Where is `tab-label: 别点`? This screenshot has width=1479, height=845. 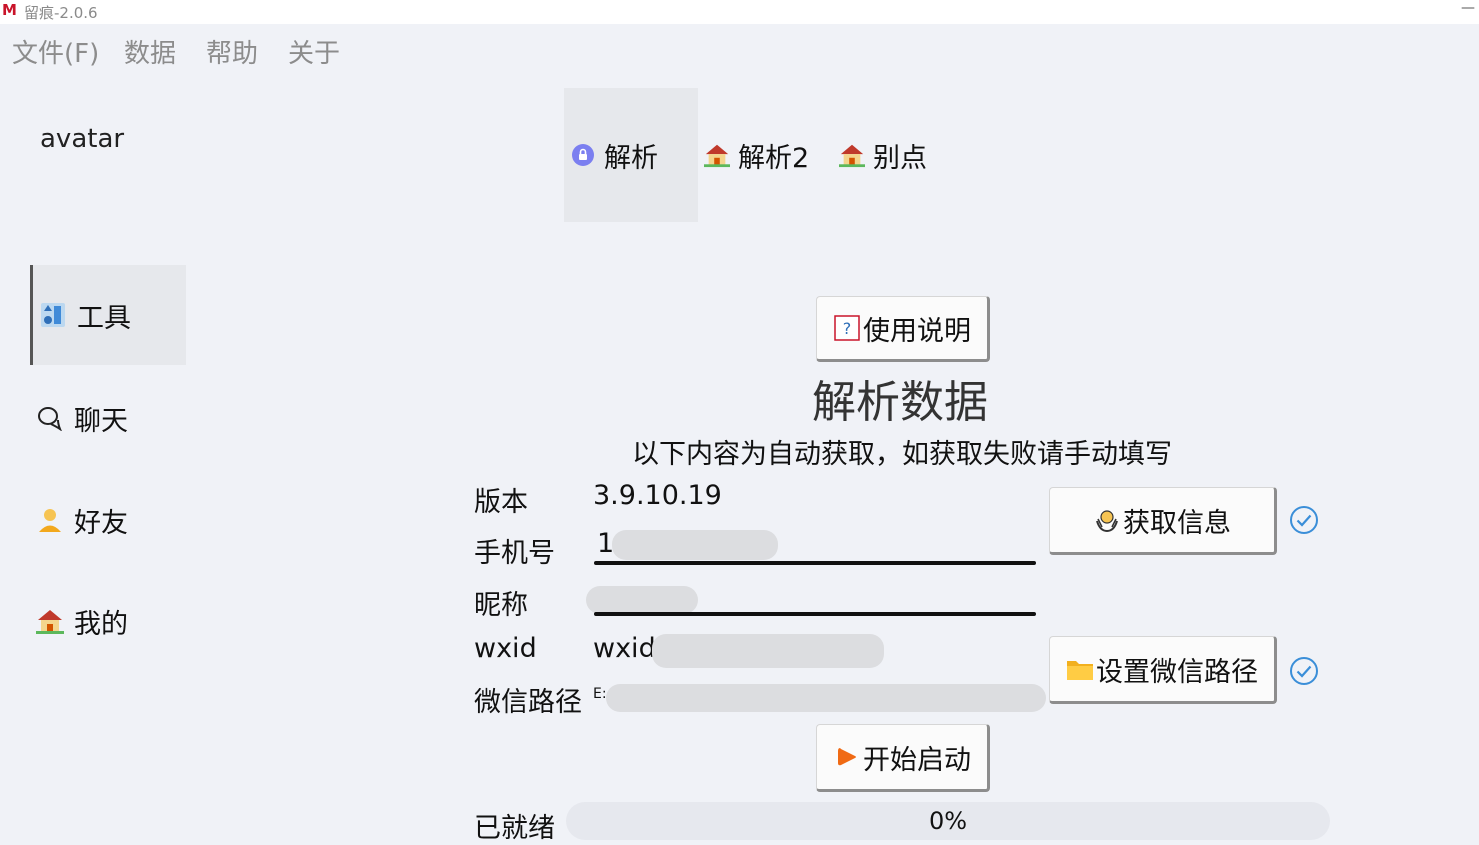
tab-label: 别点 is located at coordinates (900, 158).